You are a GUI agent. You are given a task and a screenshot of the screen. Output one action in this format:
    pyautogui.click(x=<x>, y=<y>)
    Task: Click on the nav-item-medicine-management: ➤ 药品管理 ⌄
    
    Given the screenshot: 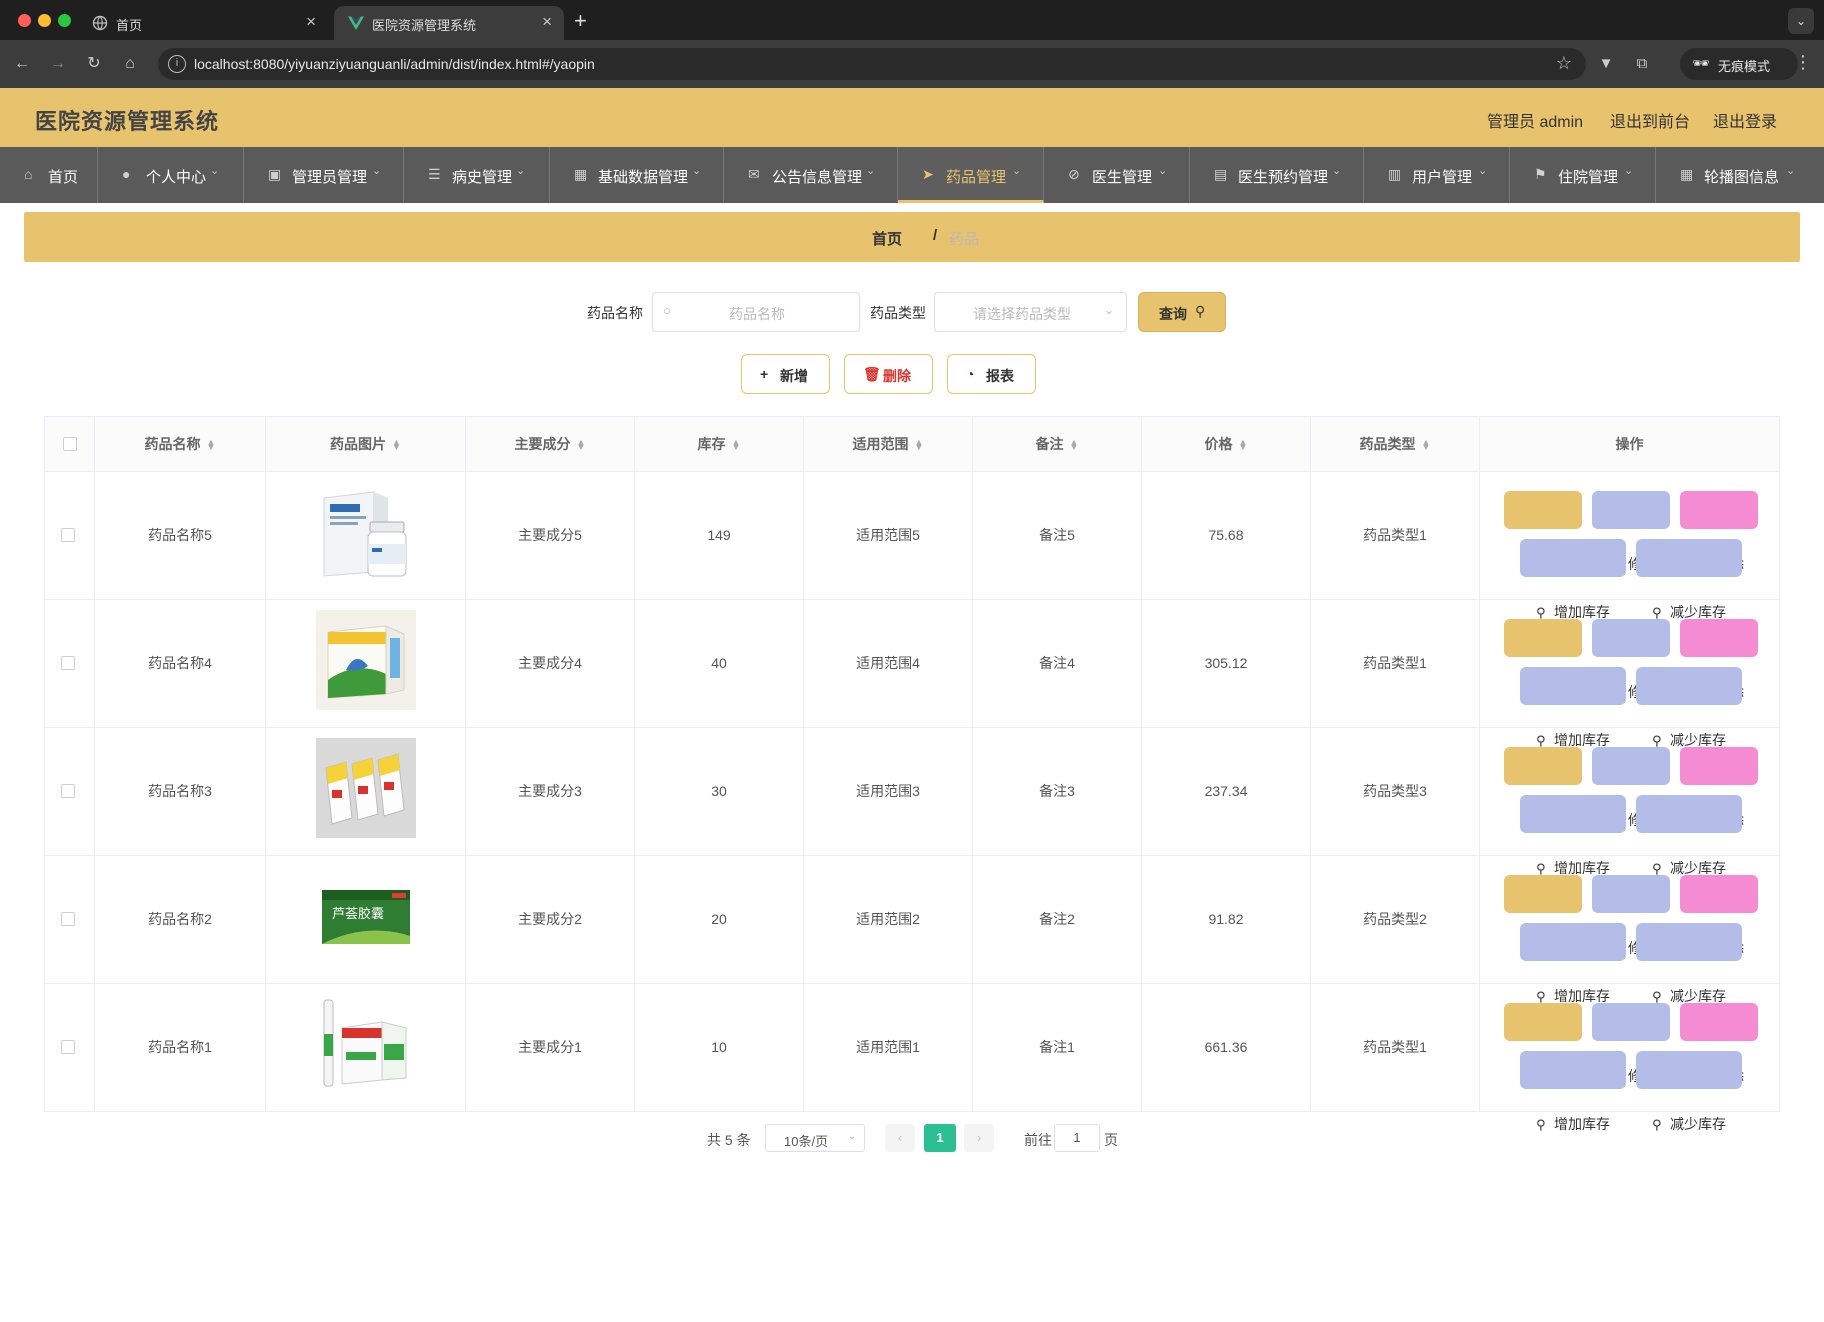 What is the action you would take?
    pyautogui.click(x=971, y=175)
    